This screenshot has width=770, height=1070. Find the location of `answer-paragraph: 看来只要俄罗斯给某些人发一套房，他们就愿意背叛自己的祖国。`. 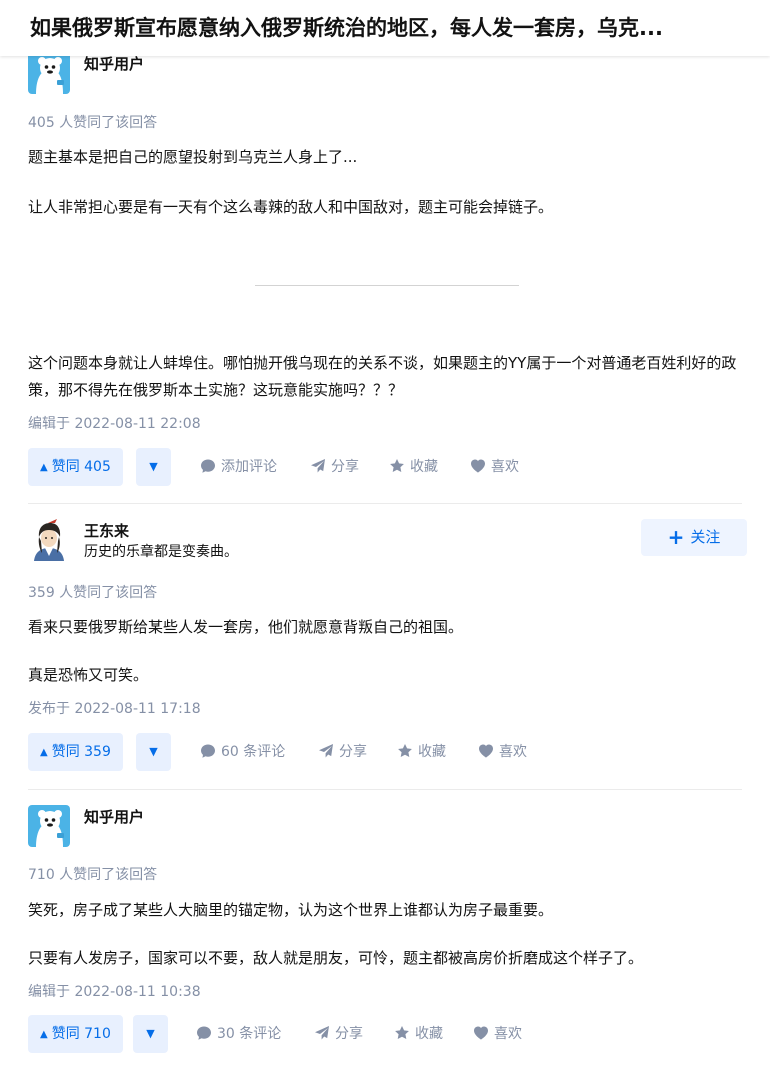

answer-paragraph: 看来只要俄罗斯给某些人发一套房，他们就愿意背叛自己的祖国。 is located at coordinates (246, 627).